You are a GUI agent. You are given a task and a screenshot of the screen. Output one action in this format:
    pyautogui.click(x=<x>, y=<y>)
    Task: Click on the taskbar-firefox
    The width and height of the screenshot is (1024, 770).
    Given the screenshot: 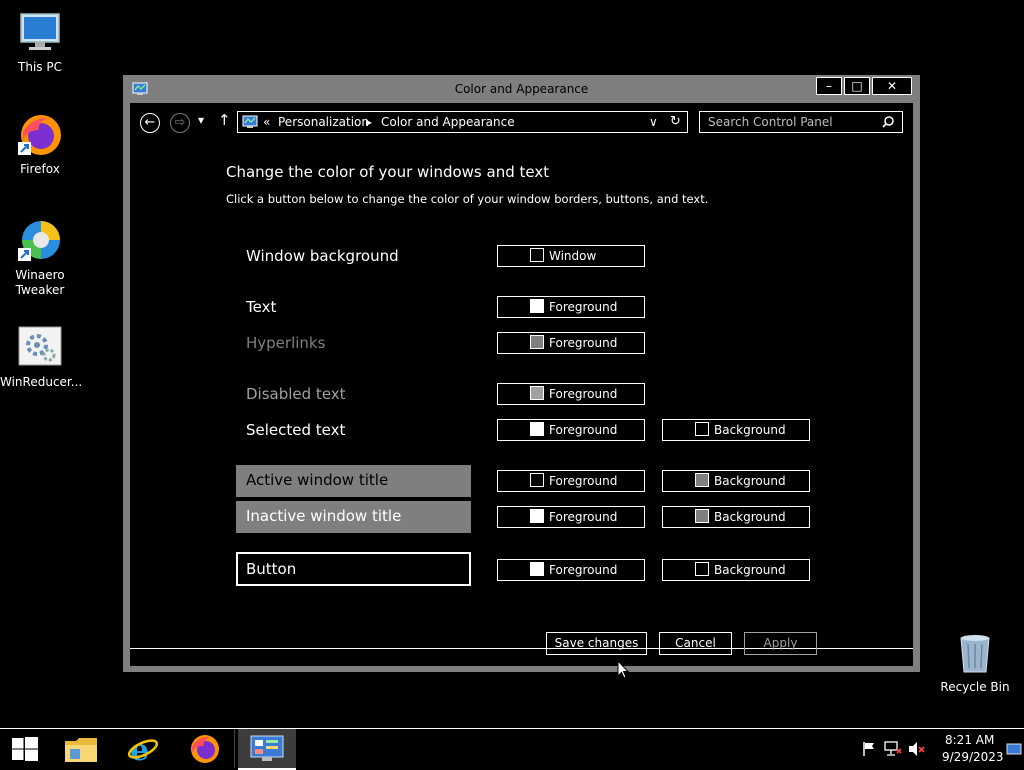 What is the action you would take?
    pyautogui.click(x=205, y=748)
    